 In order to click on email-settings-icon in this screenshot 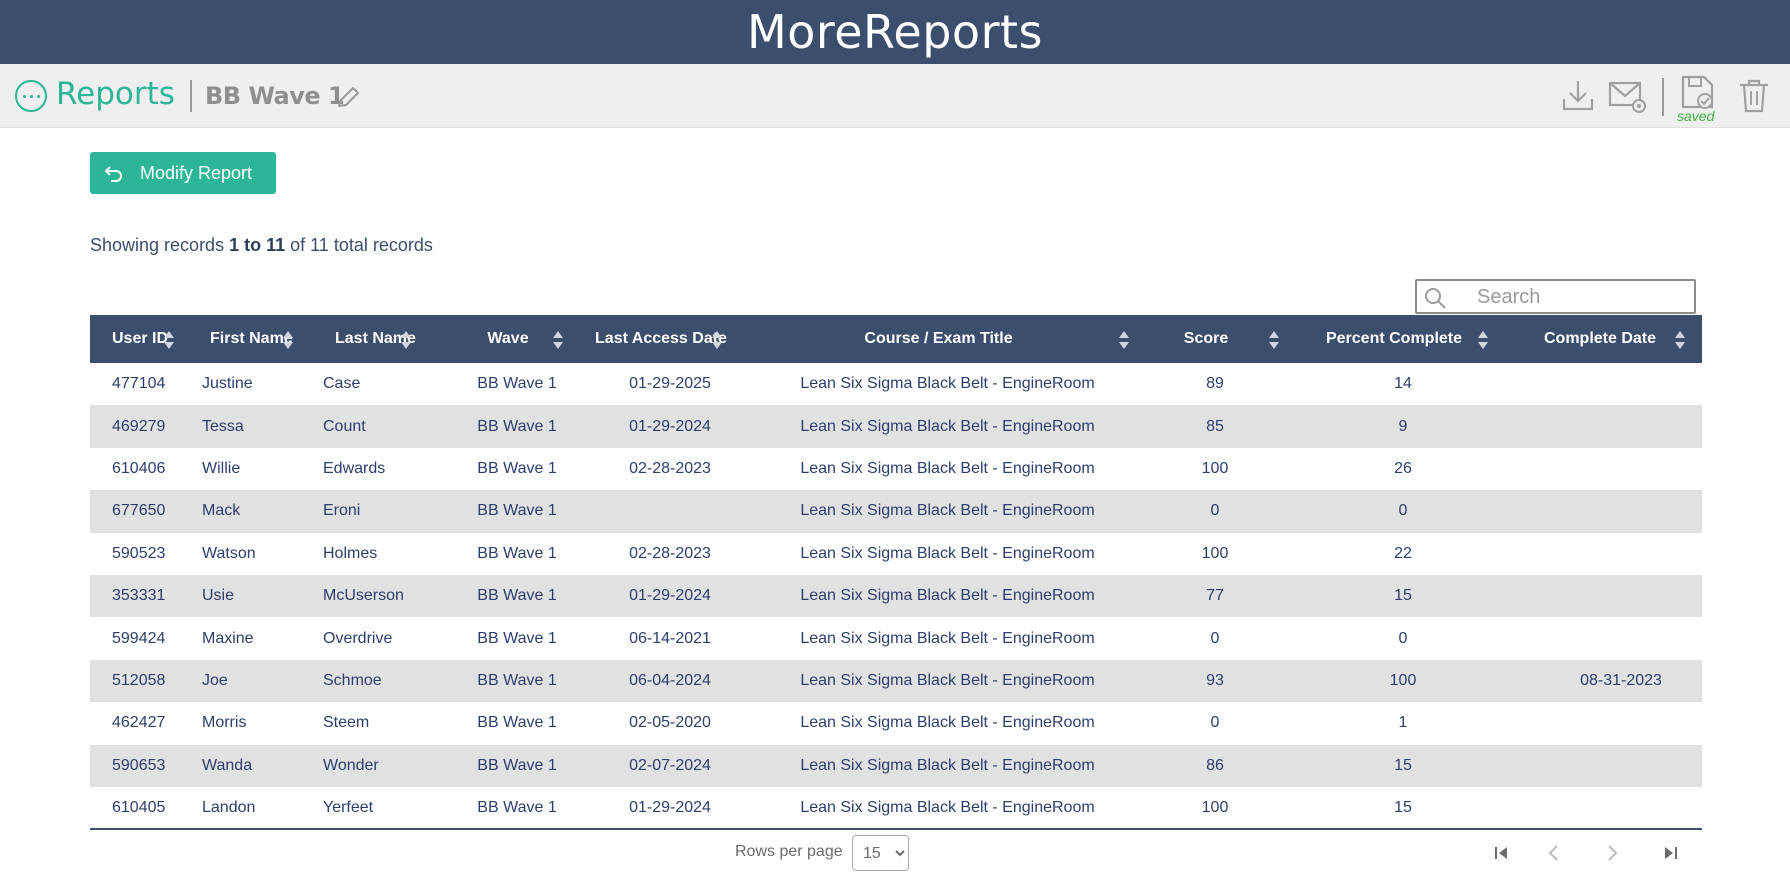, I will do `click(1628, 96)`.